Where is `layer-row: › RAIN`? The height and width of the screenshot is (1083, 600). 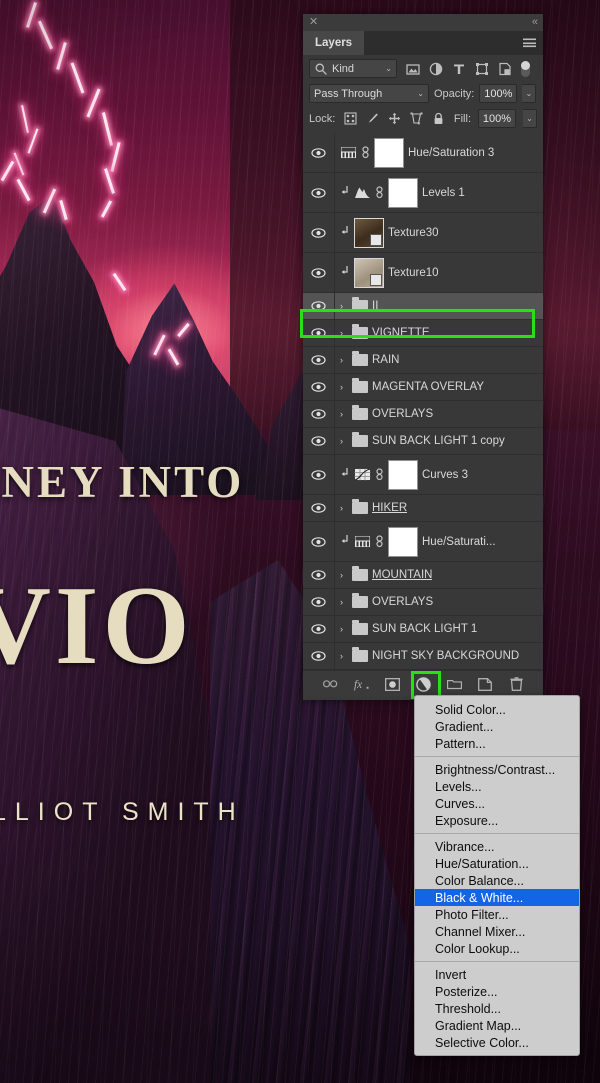
layer-row: › RAIN is located at coordinates (423, 360).